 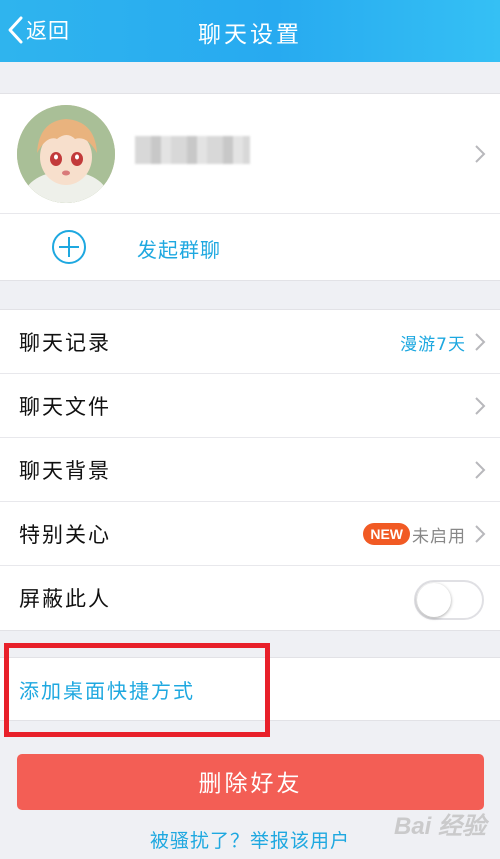 What do you see at coordinates (250, 406) in the screenshot?
I see `chat-files-row: 聊天文件` at bounding box center [250, 406].